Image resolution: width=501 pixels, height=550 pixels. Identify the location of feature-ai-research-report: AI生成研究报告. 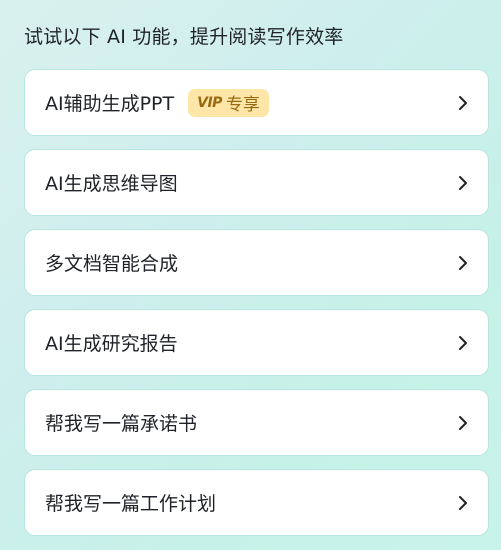
(256, 342).